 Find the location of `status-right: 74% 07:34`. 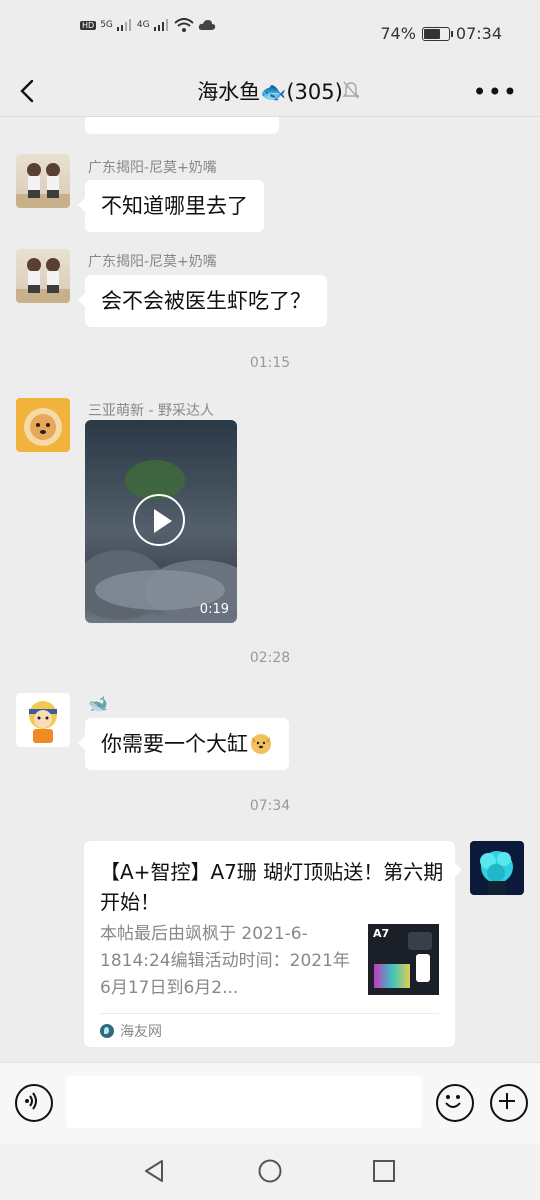

status-right: 74% 07:34 is located at coordinates (441, 33).